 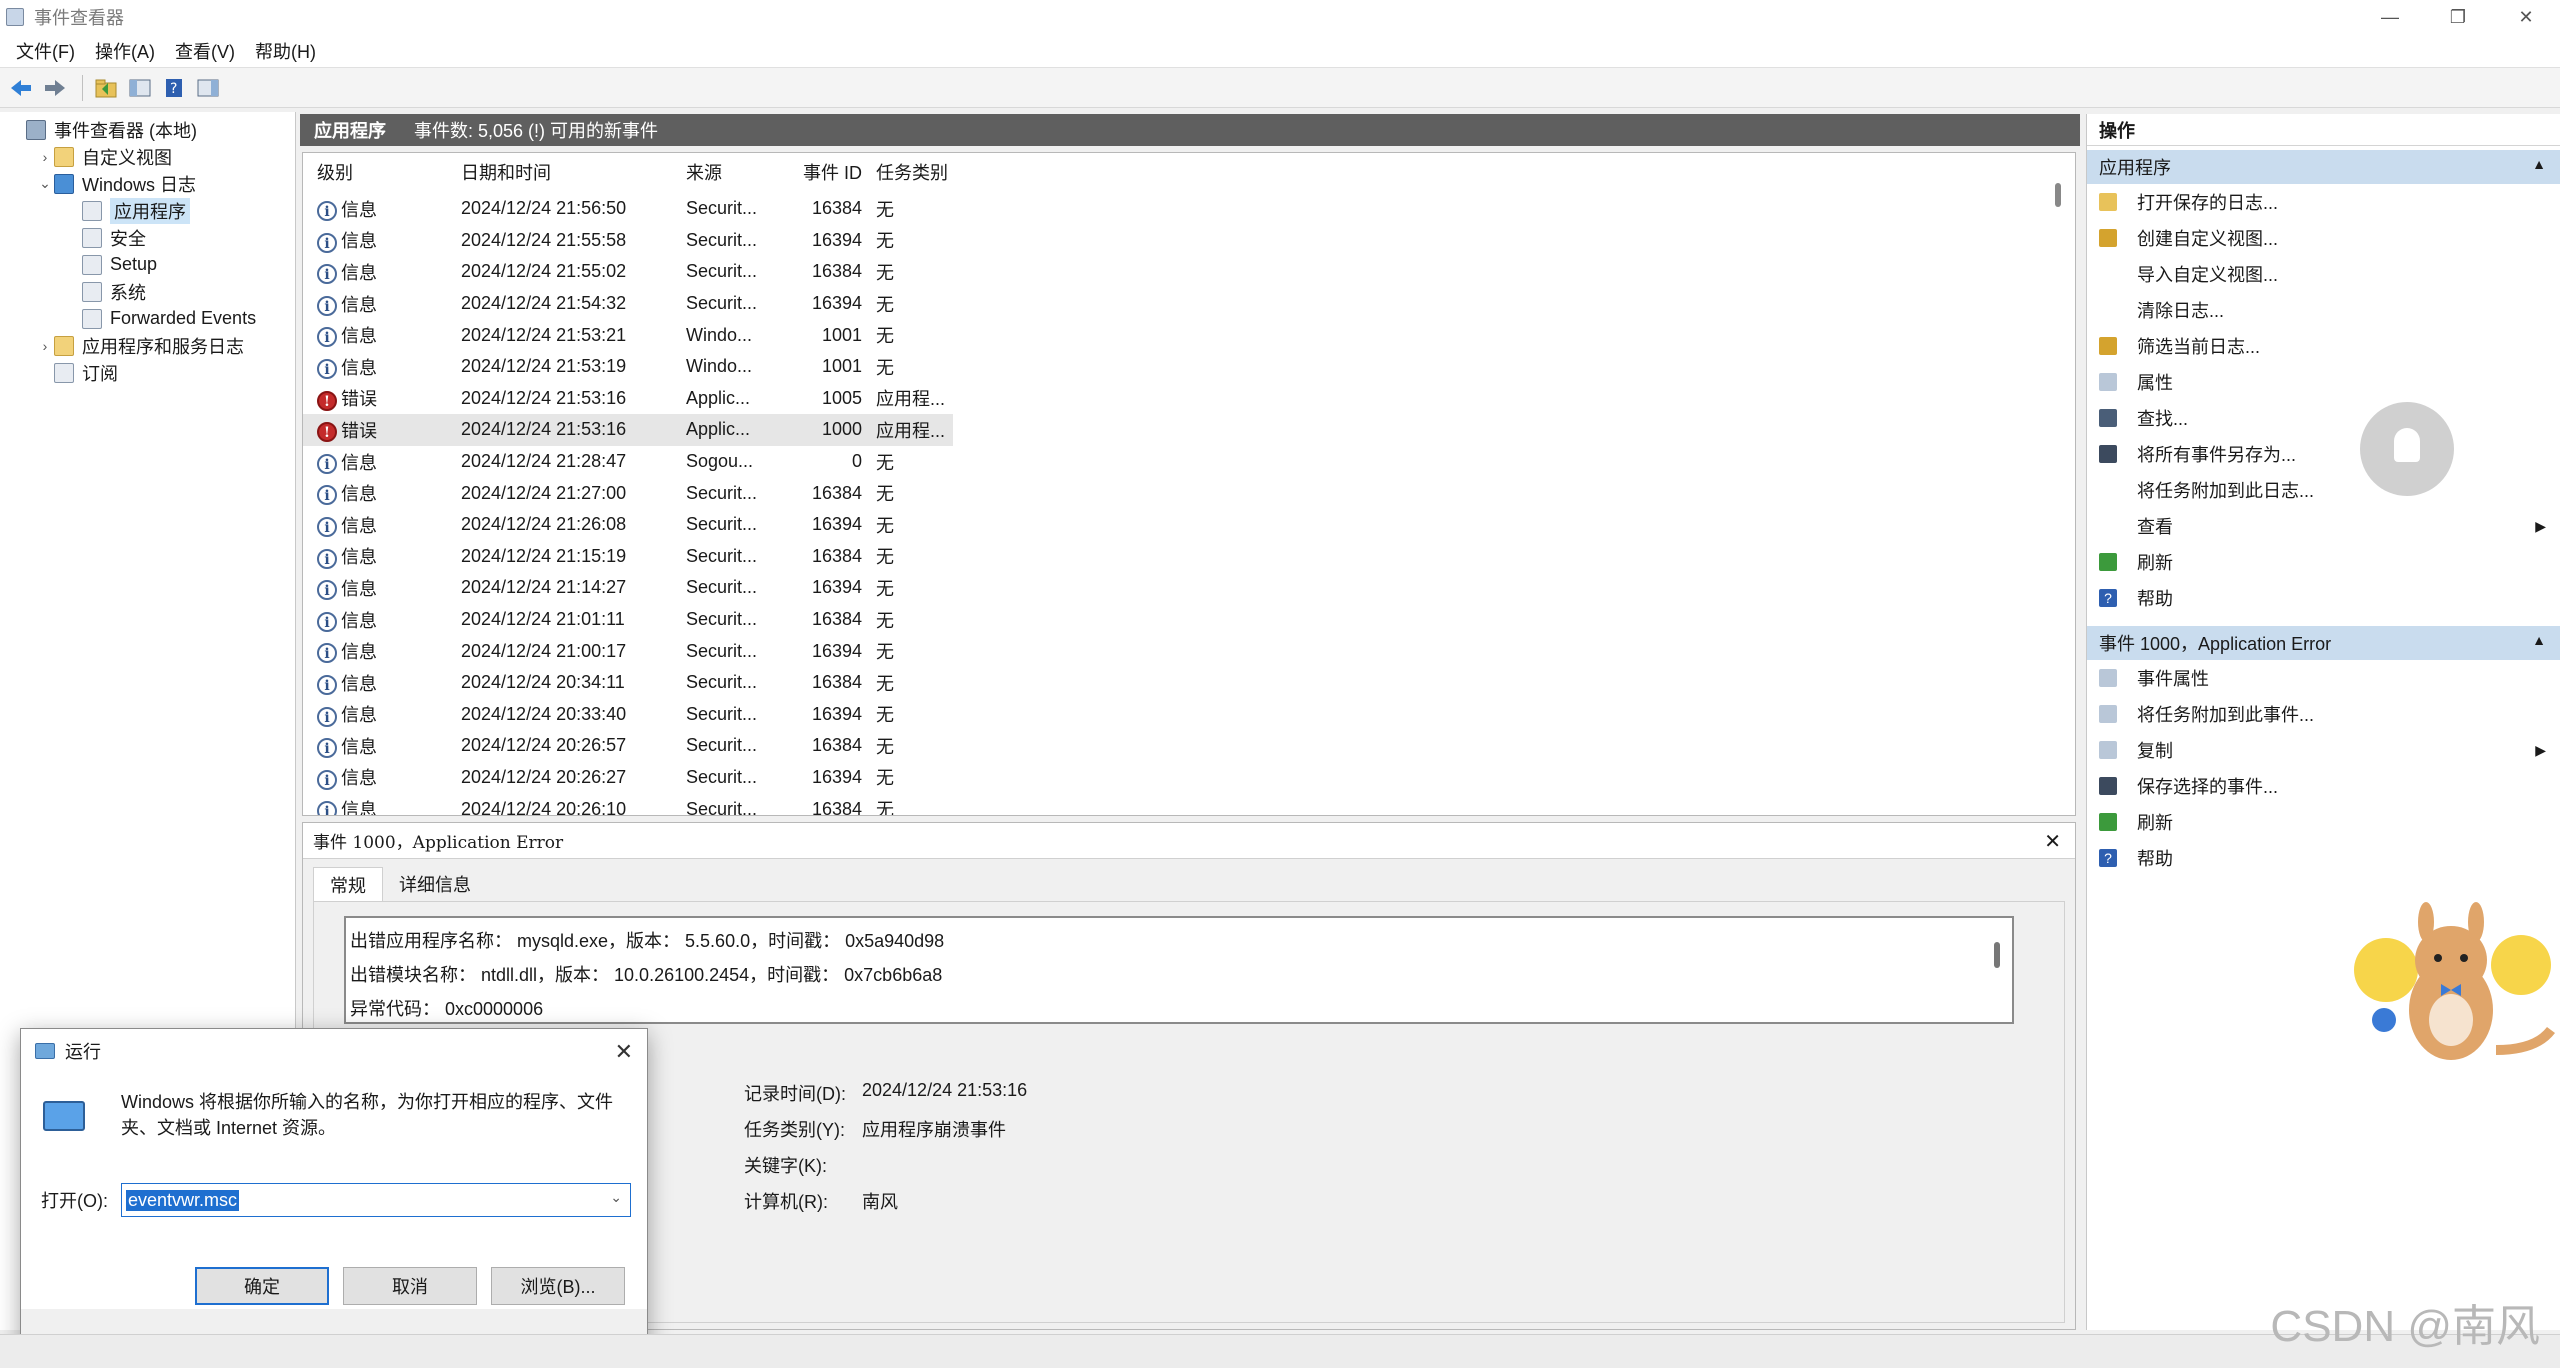 What do you see at coordinates (208, 88) in the screenshot?
I see `show-hide-action-pane-icon` at bounding box center [208, 88].